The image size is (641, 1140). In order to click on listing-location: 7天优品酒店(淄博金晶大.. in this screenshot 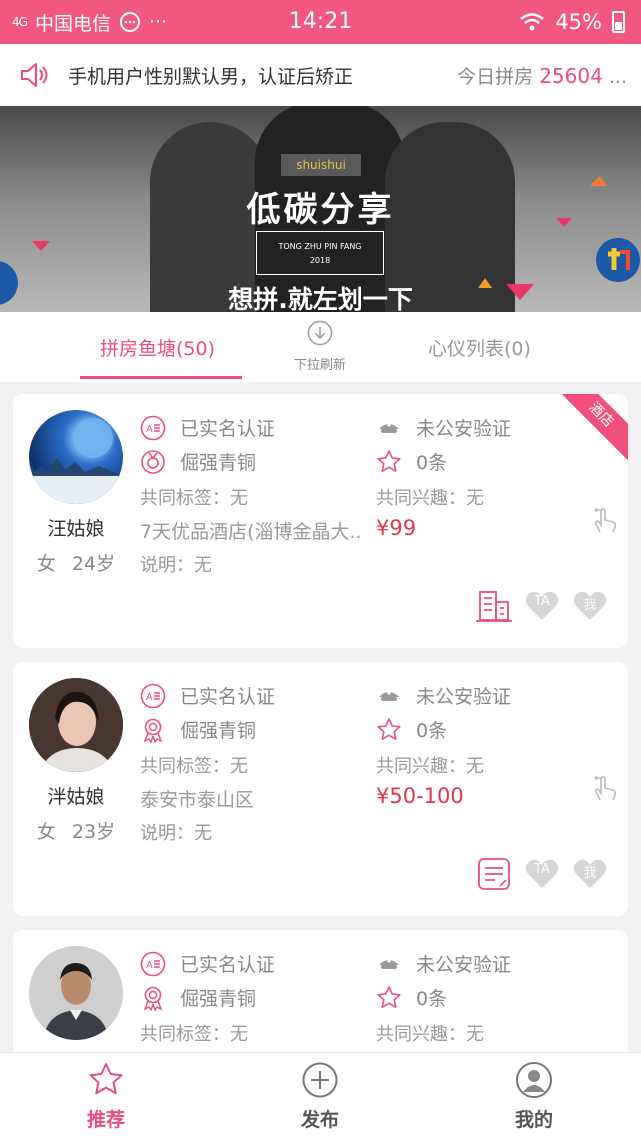, I will do `click(251, 532)`.